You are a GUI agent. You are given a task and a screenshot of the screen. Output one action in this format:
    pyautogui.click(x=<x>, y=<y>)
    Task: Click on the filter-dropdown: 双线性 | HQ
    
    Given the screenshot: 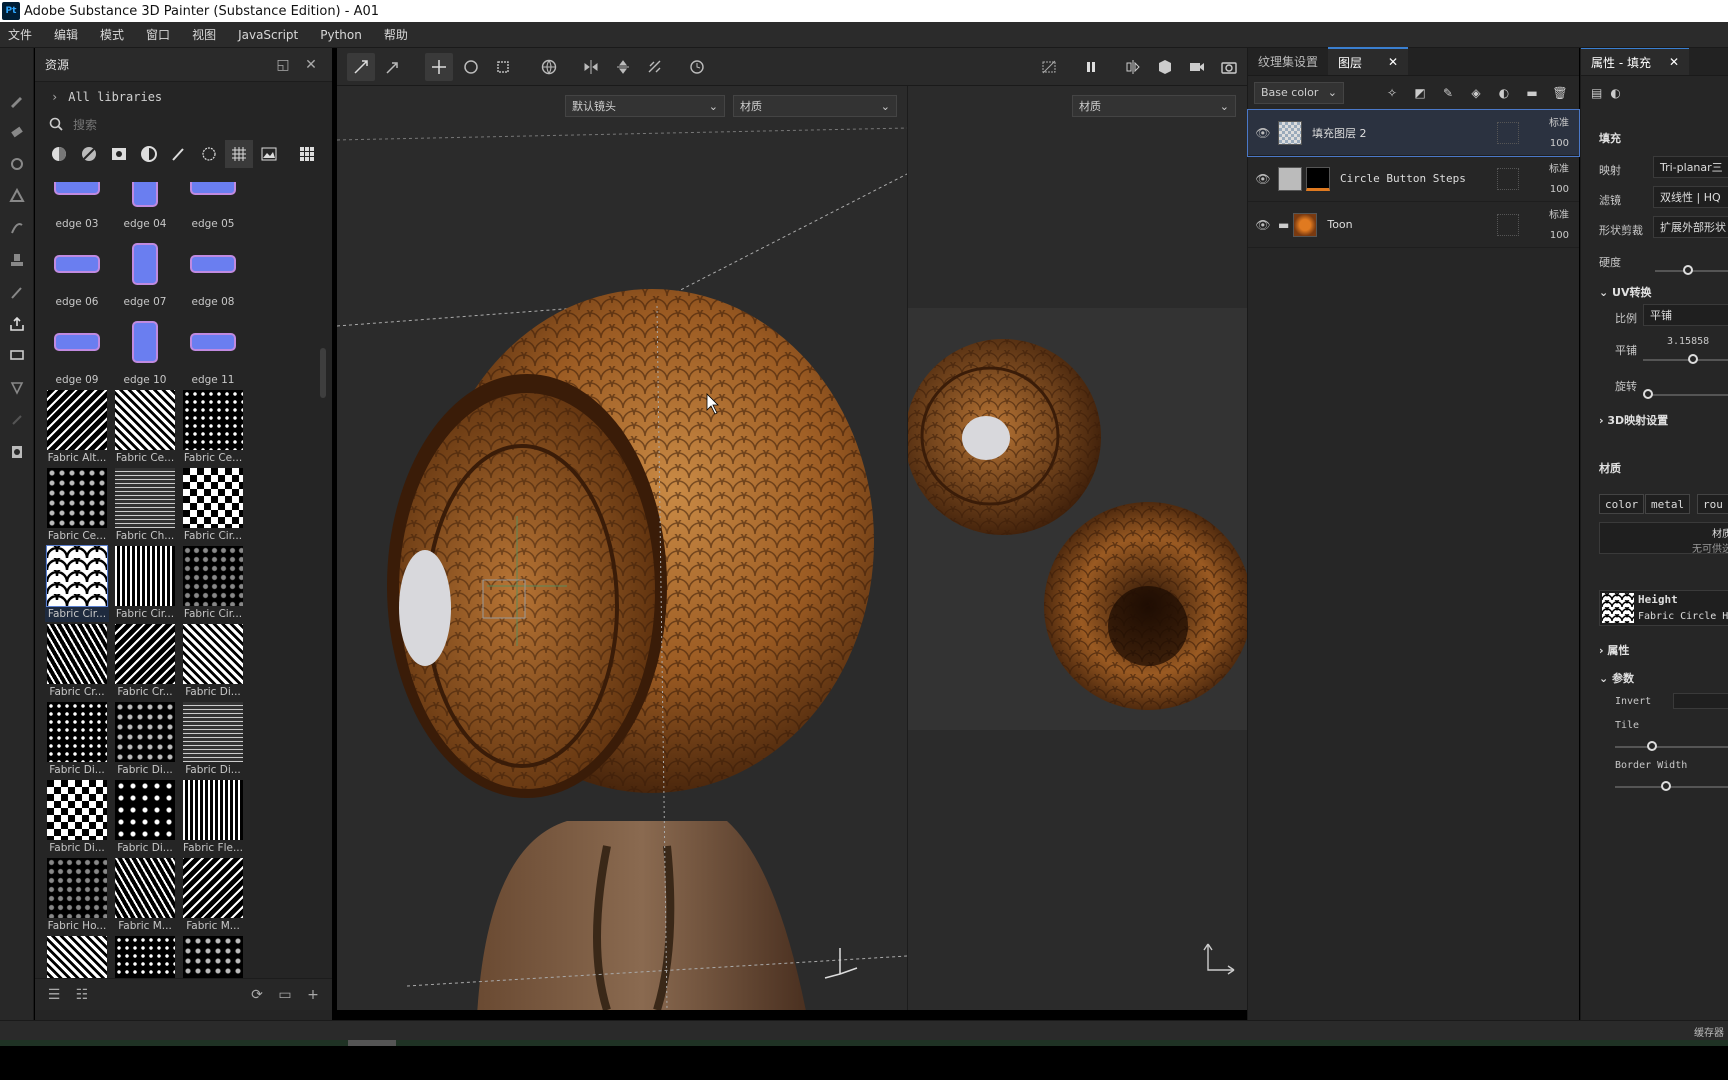 What is the action you would take?
    pyautogui.click(x=1690, y=197)
    